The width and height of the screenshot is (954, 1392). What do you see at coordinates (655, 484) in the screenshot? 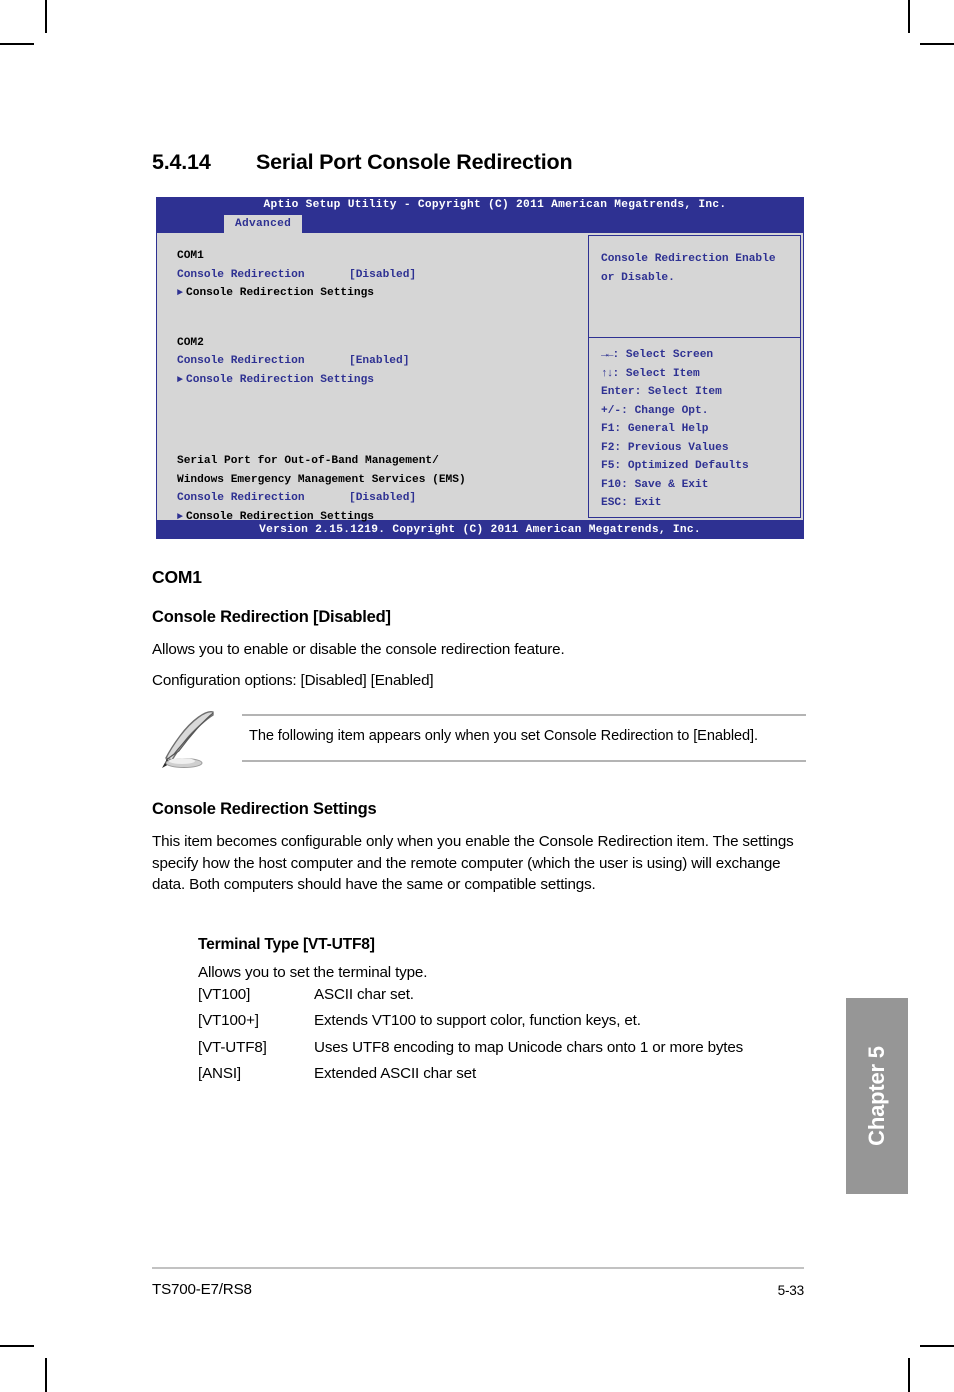
I see `key-legend-text: F10: Save & Exit` at bounding box center [655, 484].